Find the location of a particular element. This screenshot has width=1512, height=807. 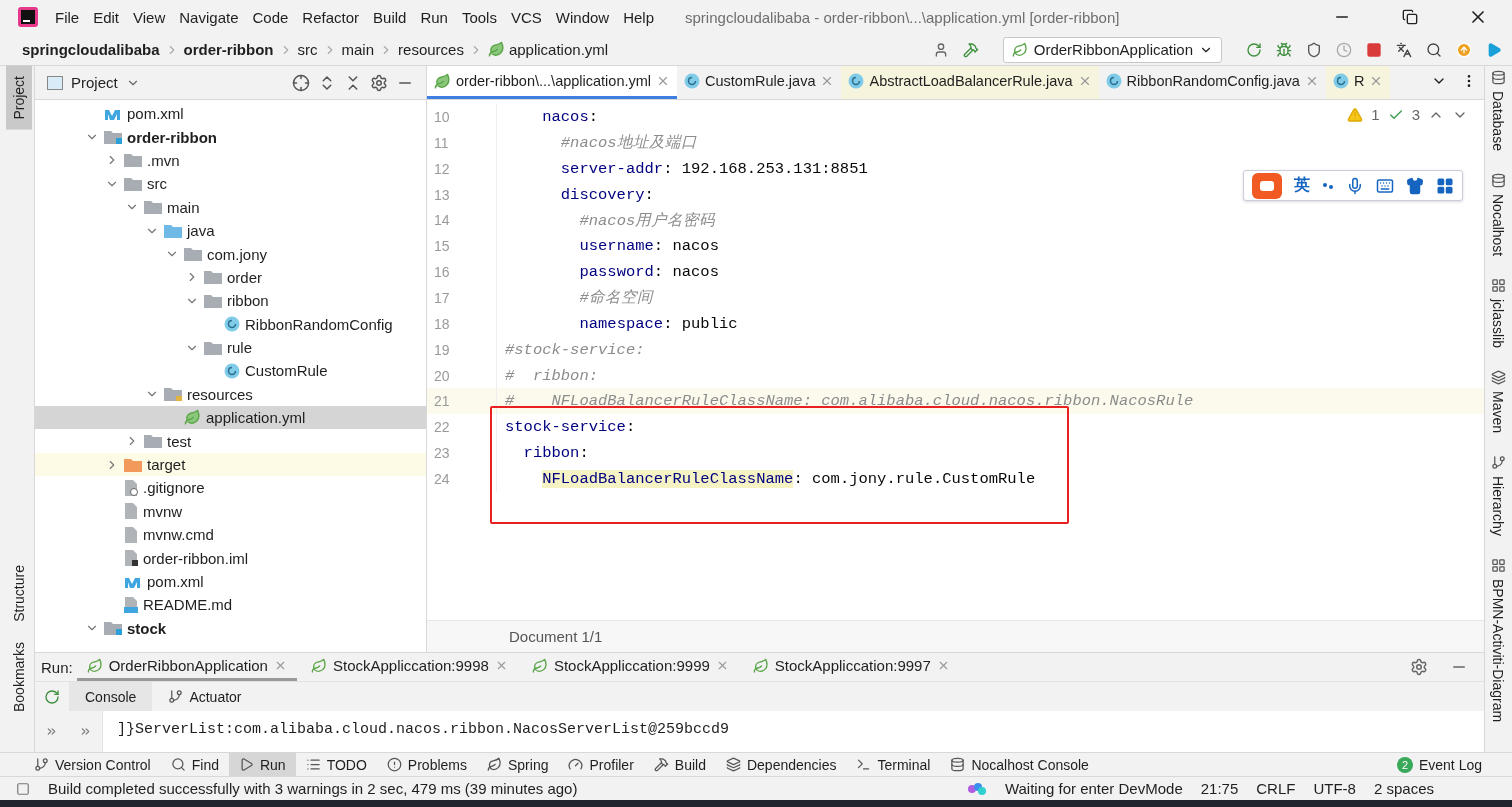

shirt-icon is located at coordinates (1415, 185).